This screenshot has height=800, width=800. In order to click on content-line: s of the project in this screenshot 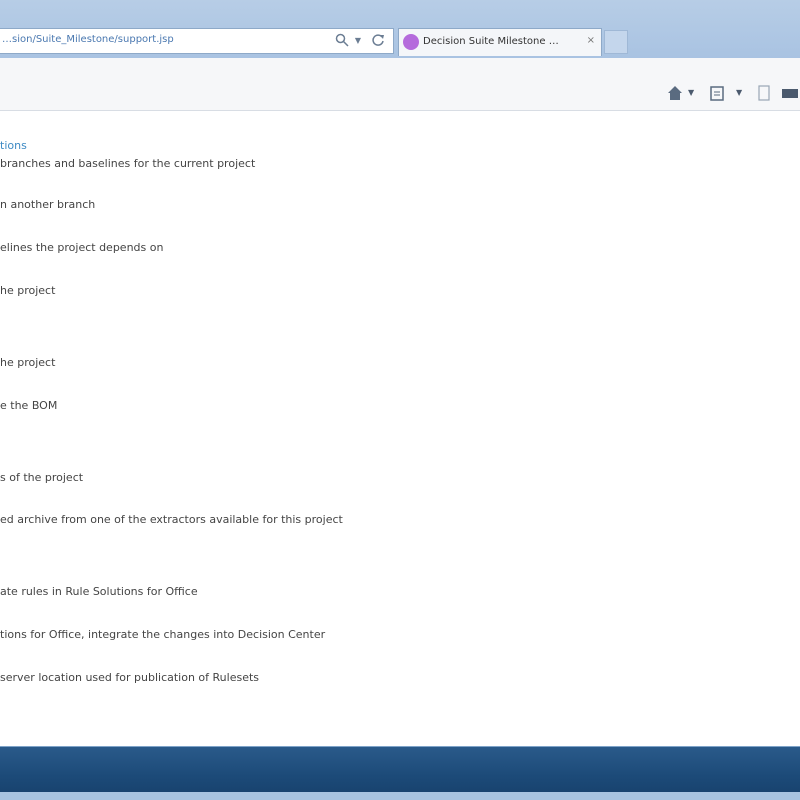, I will do `click(42, 477)`.